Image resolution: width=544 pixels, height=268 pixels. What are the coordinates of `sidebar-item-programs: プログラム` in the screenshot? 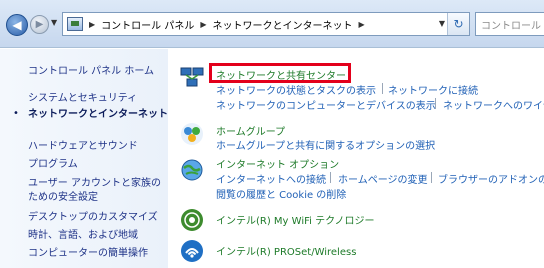 It's located at (53, 164).